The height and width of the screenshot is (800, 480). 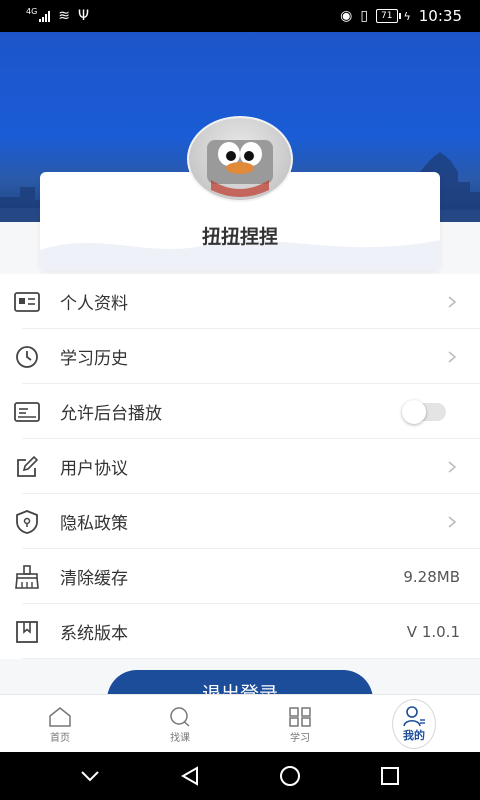 What do you see at coordinates (94, 359) in the screenshot?
I see `menu-label: 学习历史` at bounding box center [94, 359].